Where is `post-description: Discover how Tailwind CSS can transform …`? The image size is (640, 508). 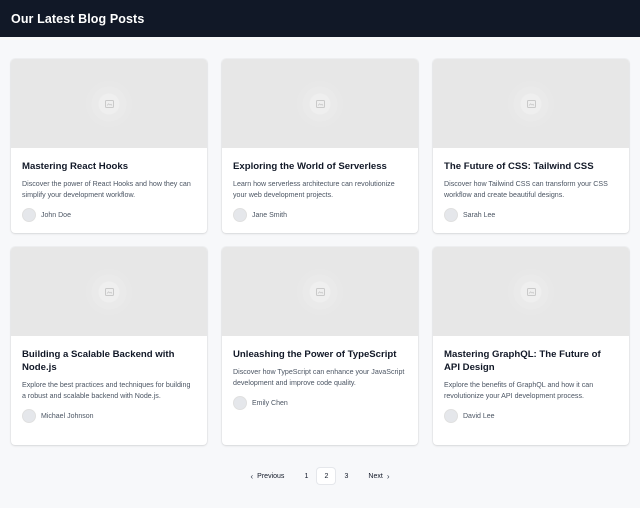
post-description: Discover how Tailwind CSS can transform … is located at coordinates (526, 189).